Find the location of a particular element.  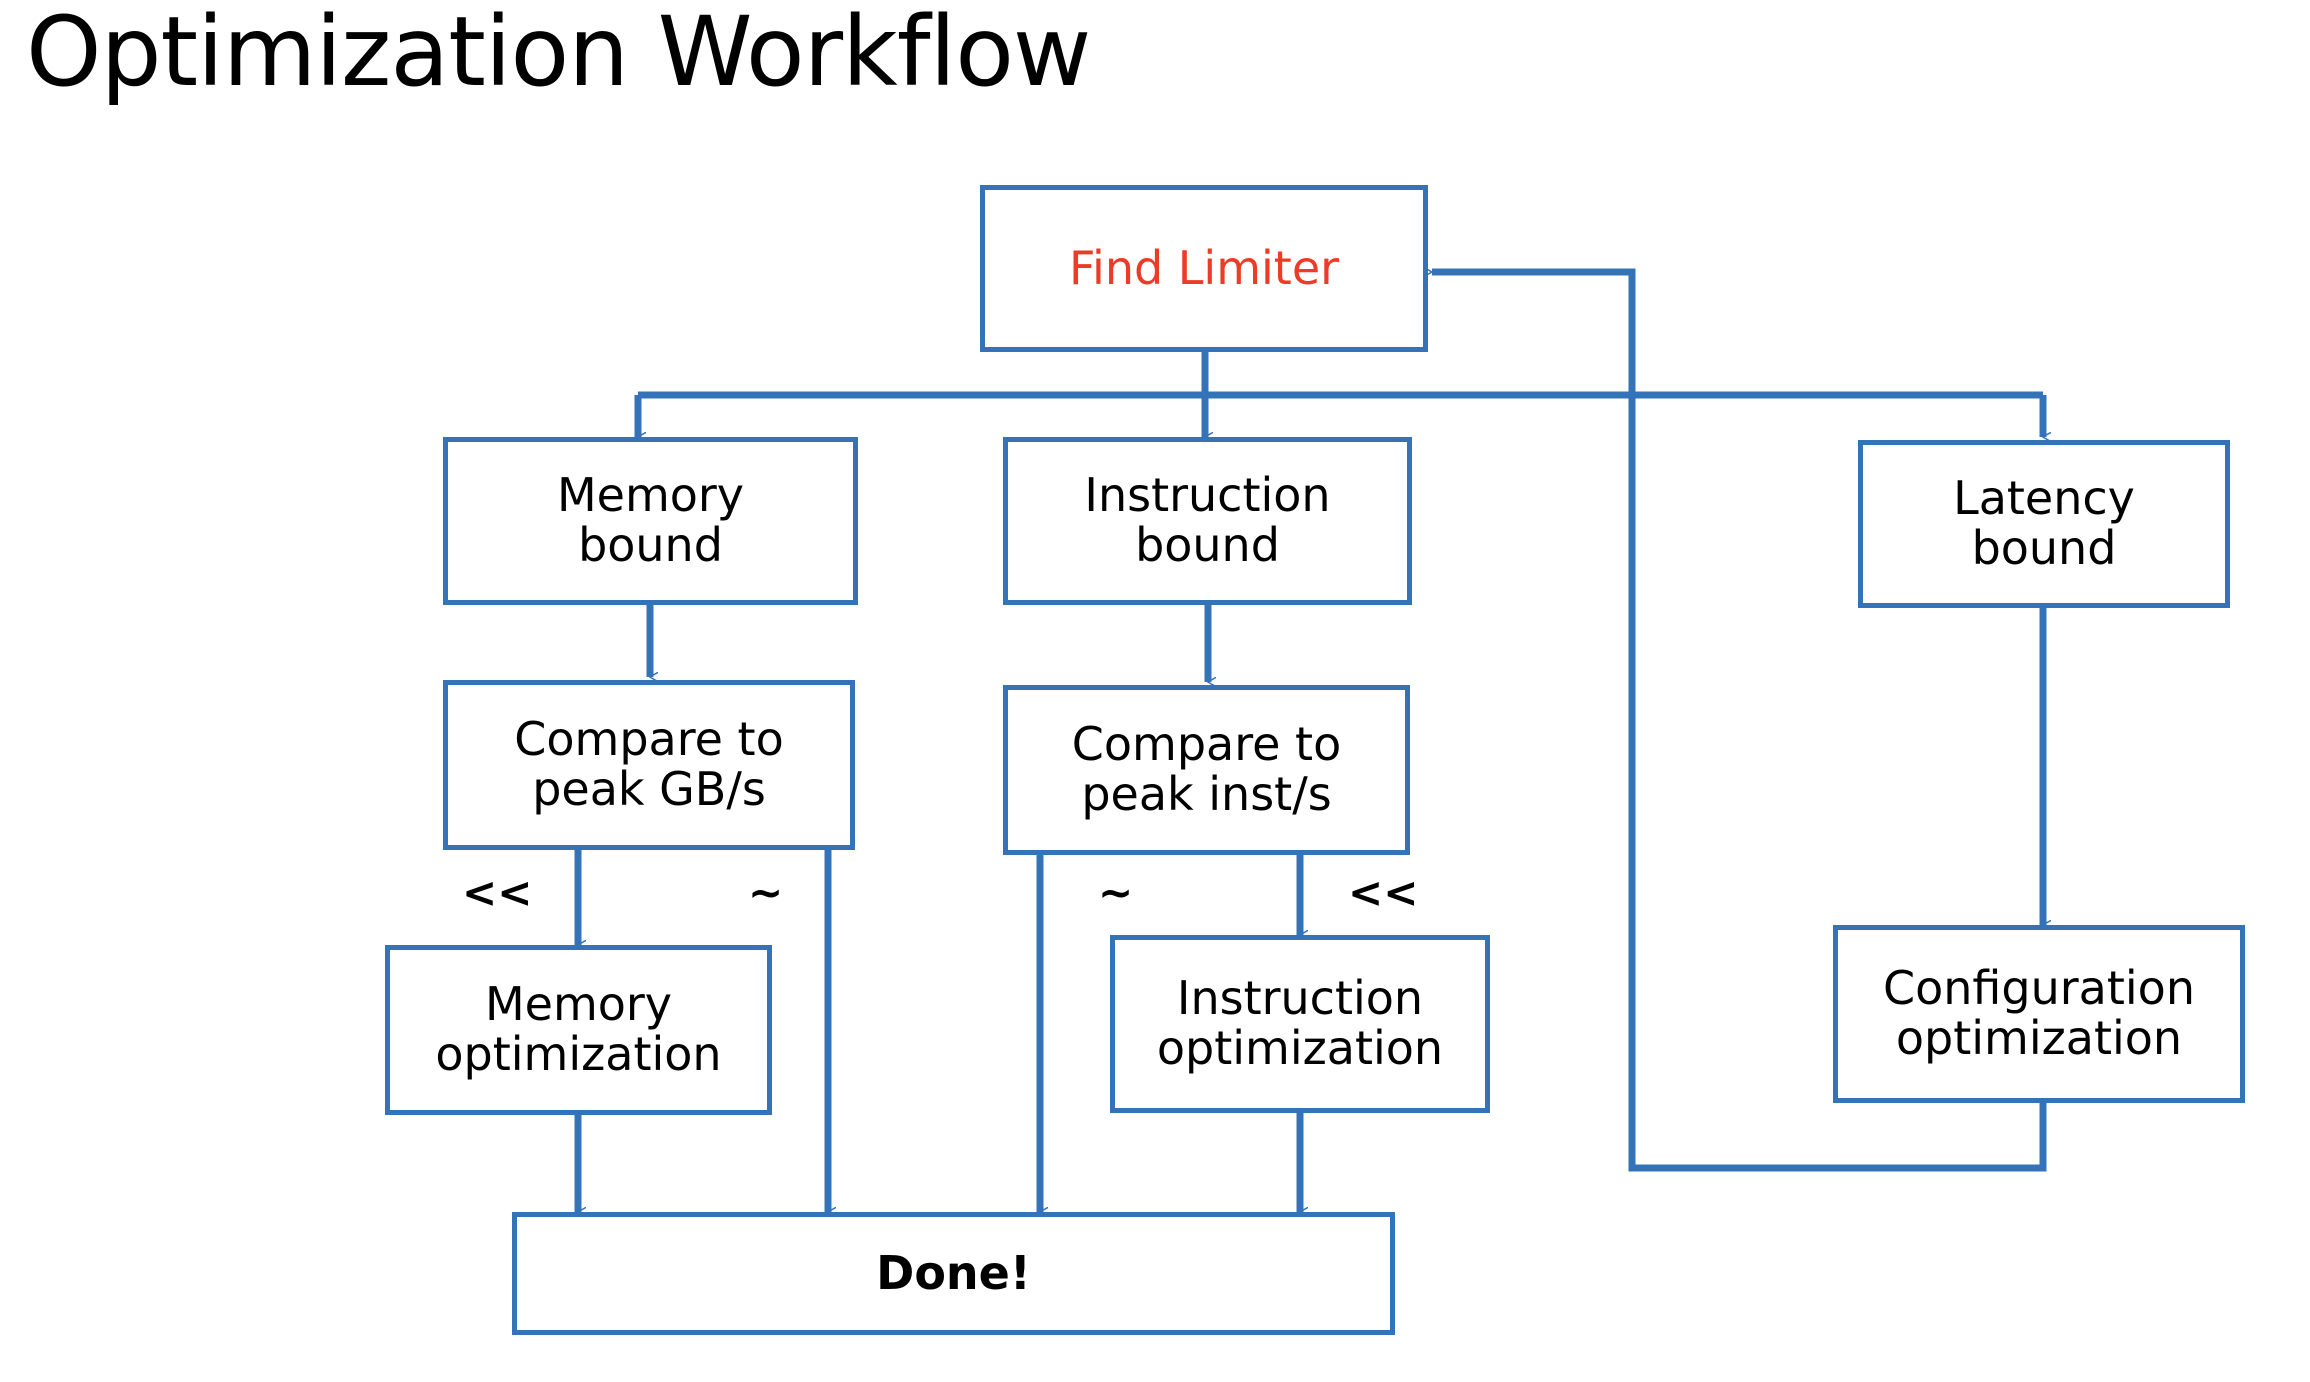

node-memory-optimization: Memory optimization is located at coordinates (578, 1030).